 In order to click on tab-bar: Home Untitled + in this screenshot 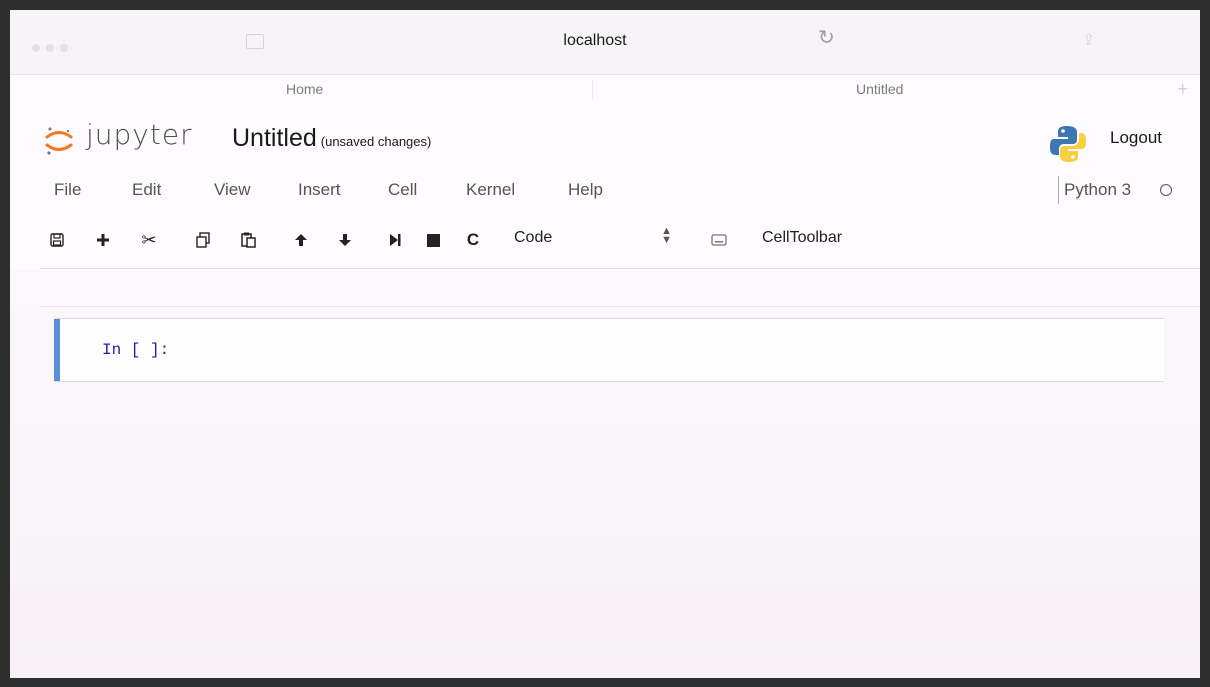, I will do `click(605, 88)`.